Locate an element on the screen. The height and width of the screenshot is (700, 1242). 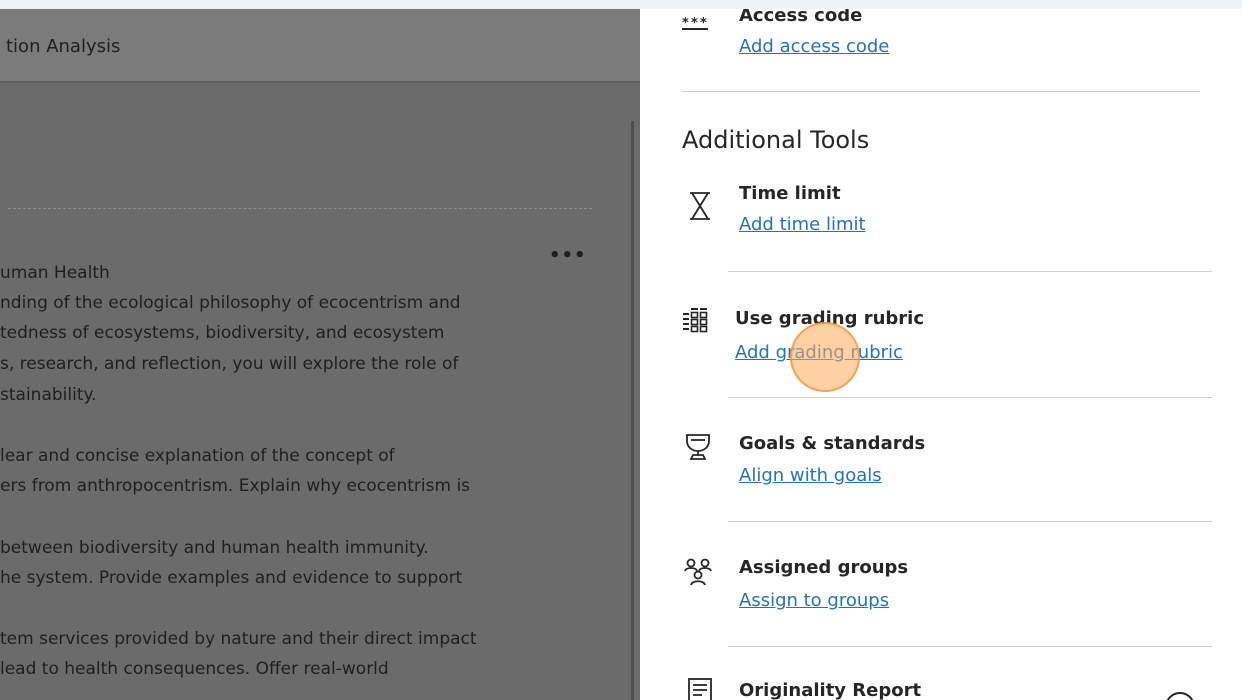
document-header: tion Analysis is located at coordinates (320, 46).